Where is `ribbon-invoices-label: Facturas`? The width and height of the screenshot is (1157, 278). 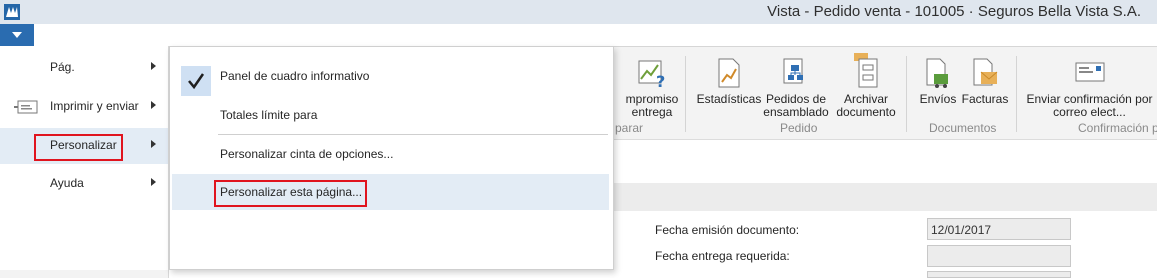
ribbon-invoices-label: Facturas is located at coordinates (985, 99).